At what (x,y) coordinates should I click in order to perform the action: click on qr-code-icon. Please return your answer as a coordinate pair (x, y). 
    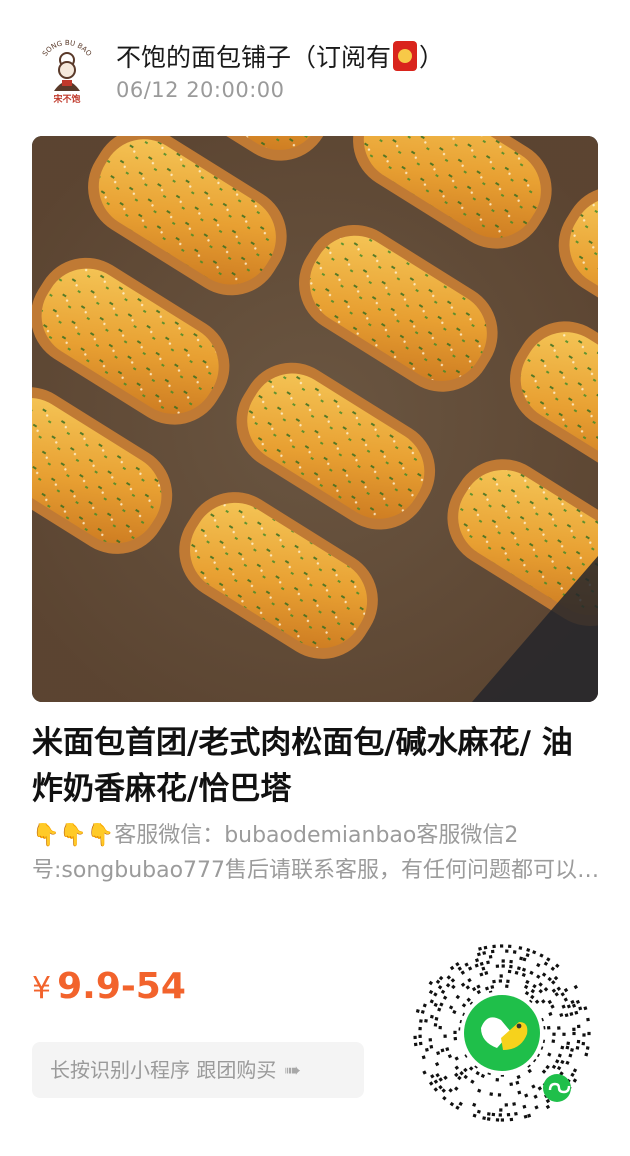
    Looking at the image, I should click on (502, 1033).